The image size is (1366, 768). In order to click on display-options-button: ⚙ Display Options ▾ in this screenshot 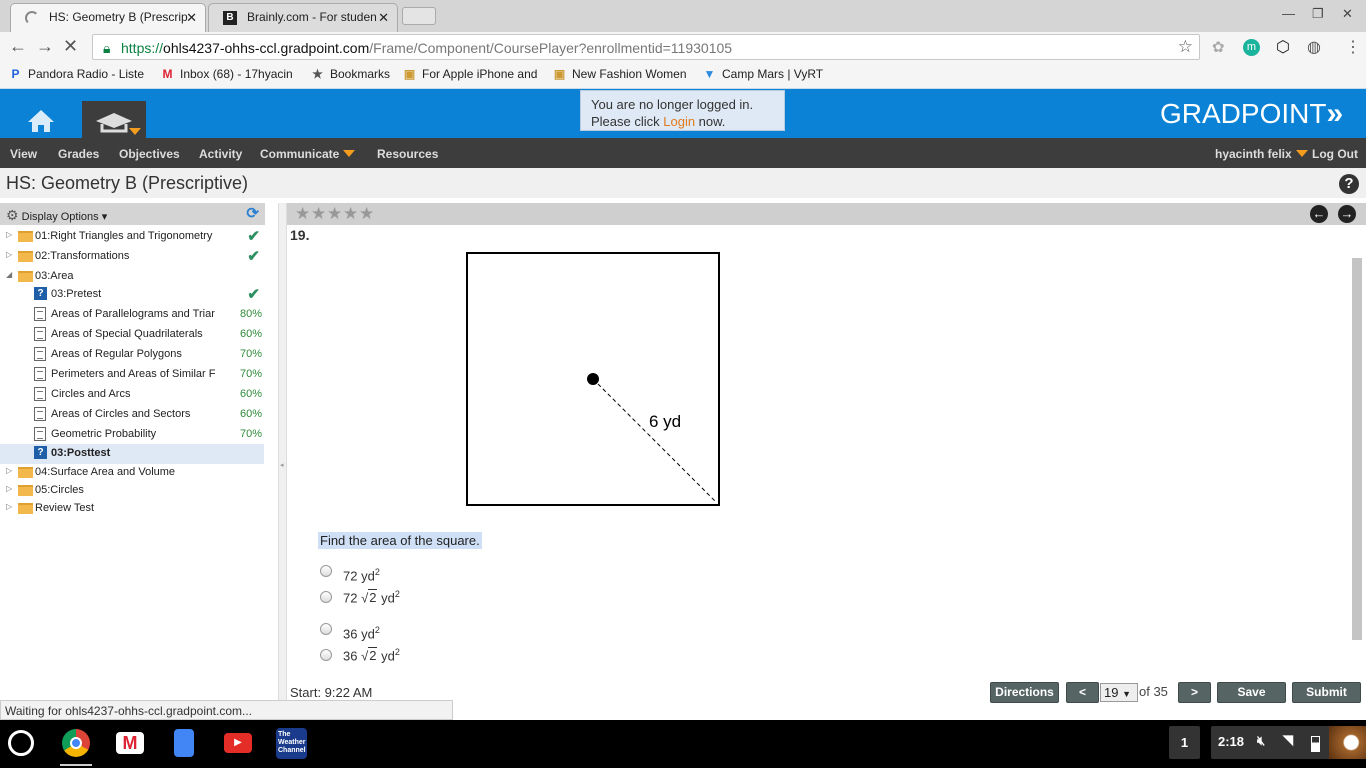, I will do `click(56, 215)`.